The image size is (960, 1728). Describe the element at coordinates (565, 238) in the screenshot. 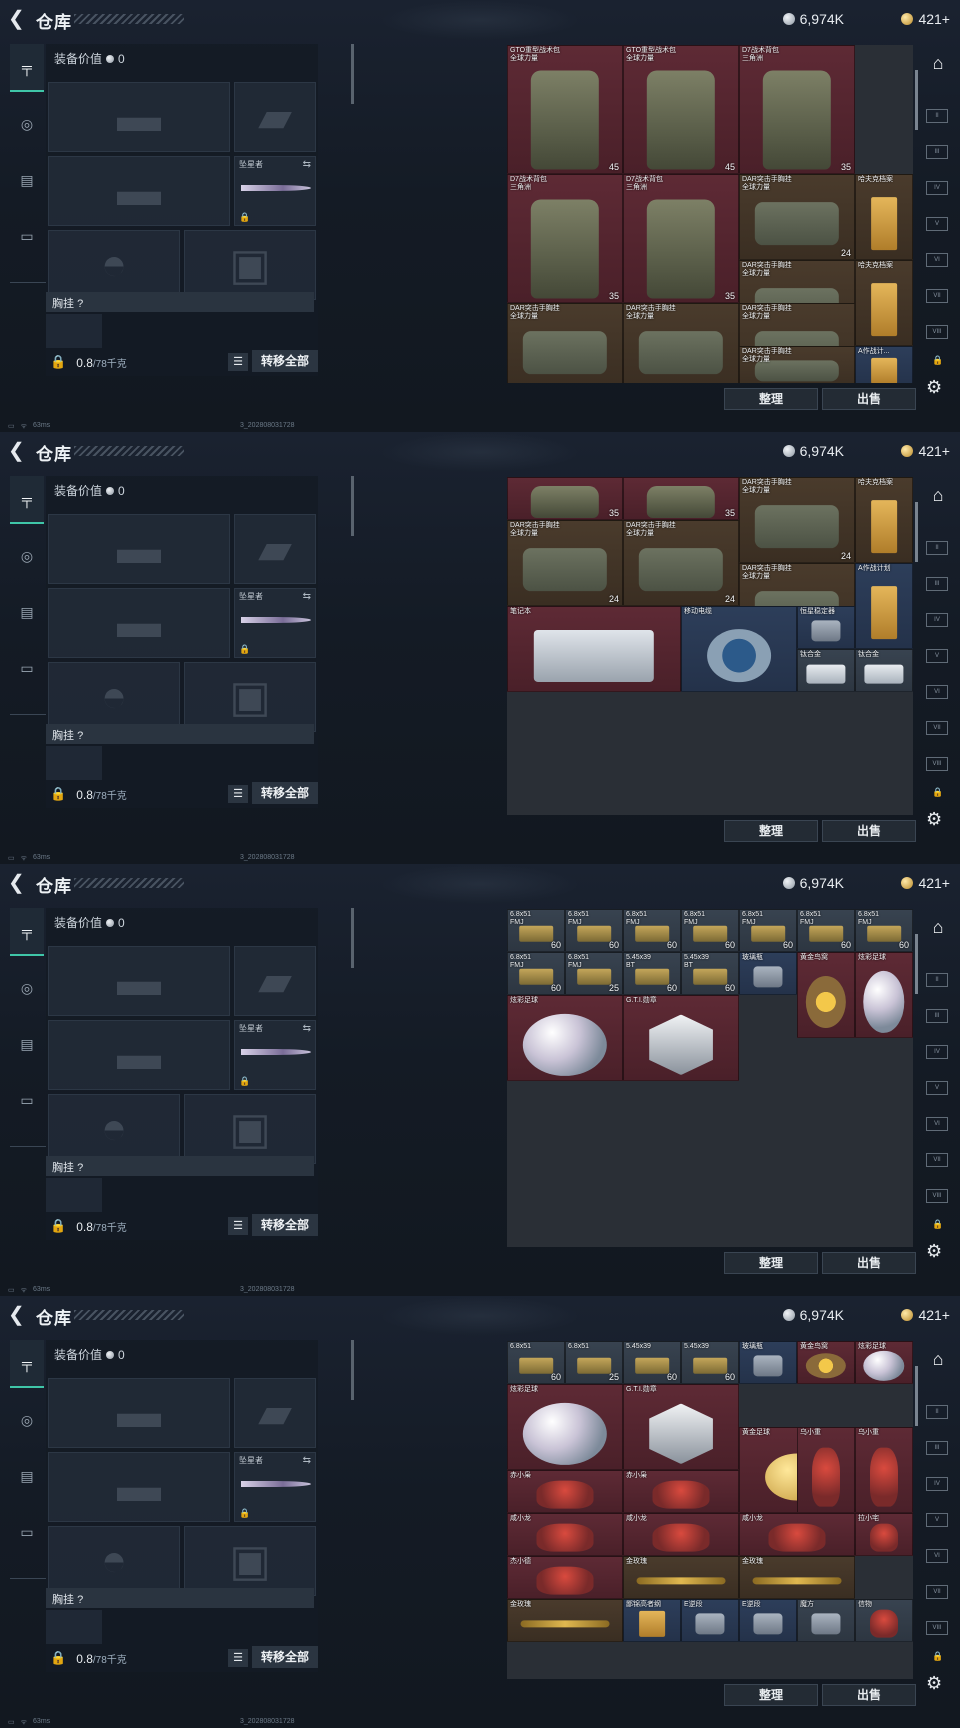

I see `inventory-item: D7战术背包 三角洲 35` at that location.